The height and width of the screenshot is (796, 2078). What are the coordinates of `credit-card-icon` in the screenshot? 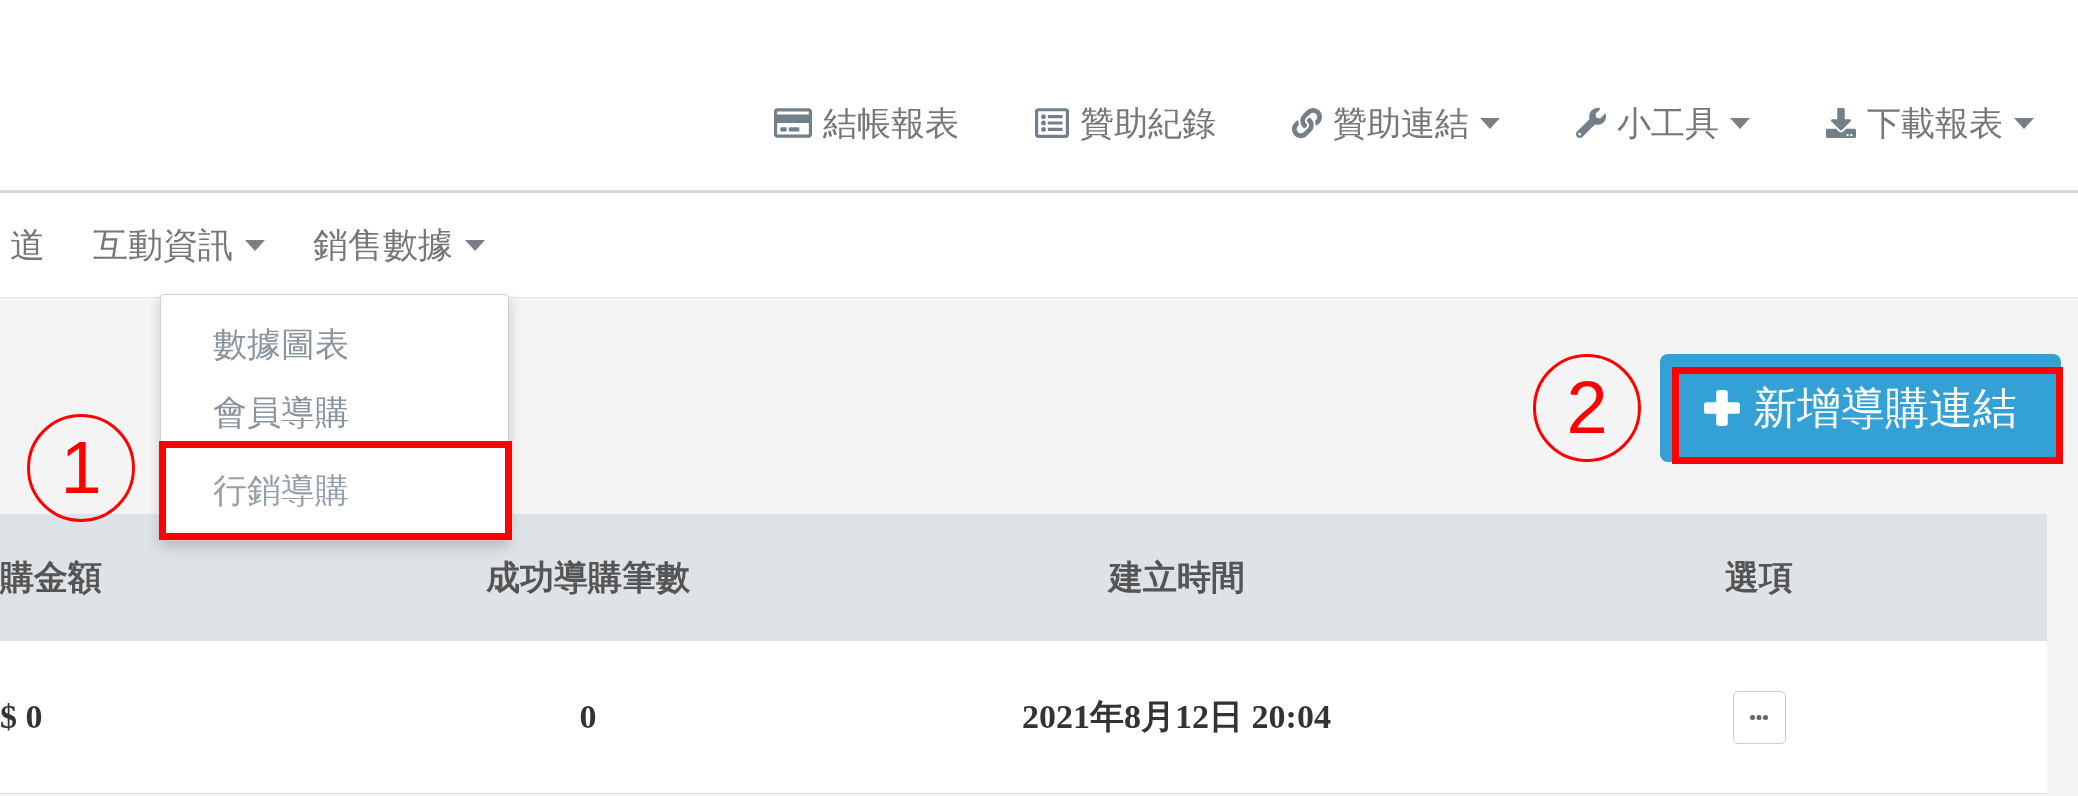 It's located at (793, 123).